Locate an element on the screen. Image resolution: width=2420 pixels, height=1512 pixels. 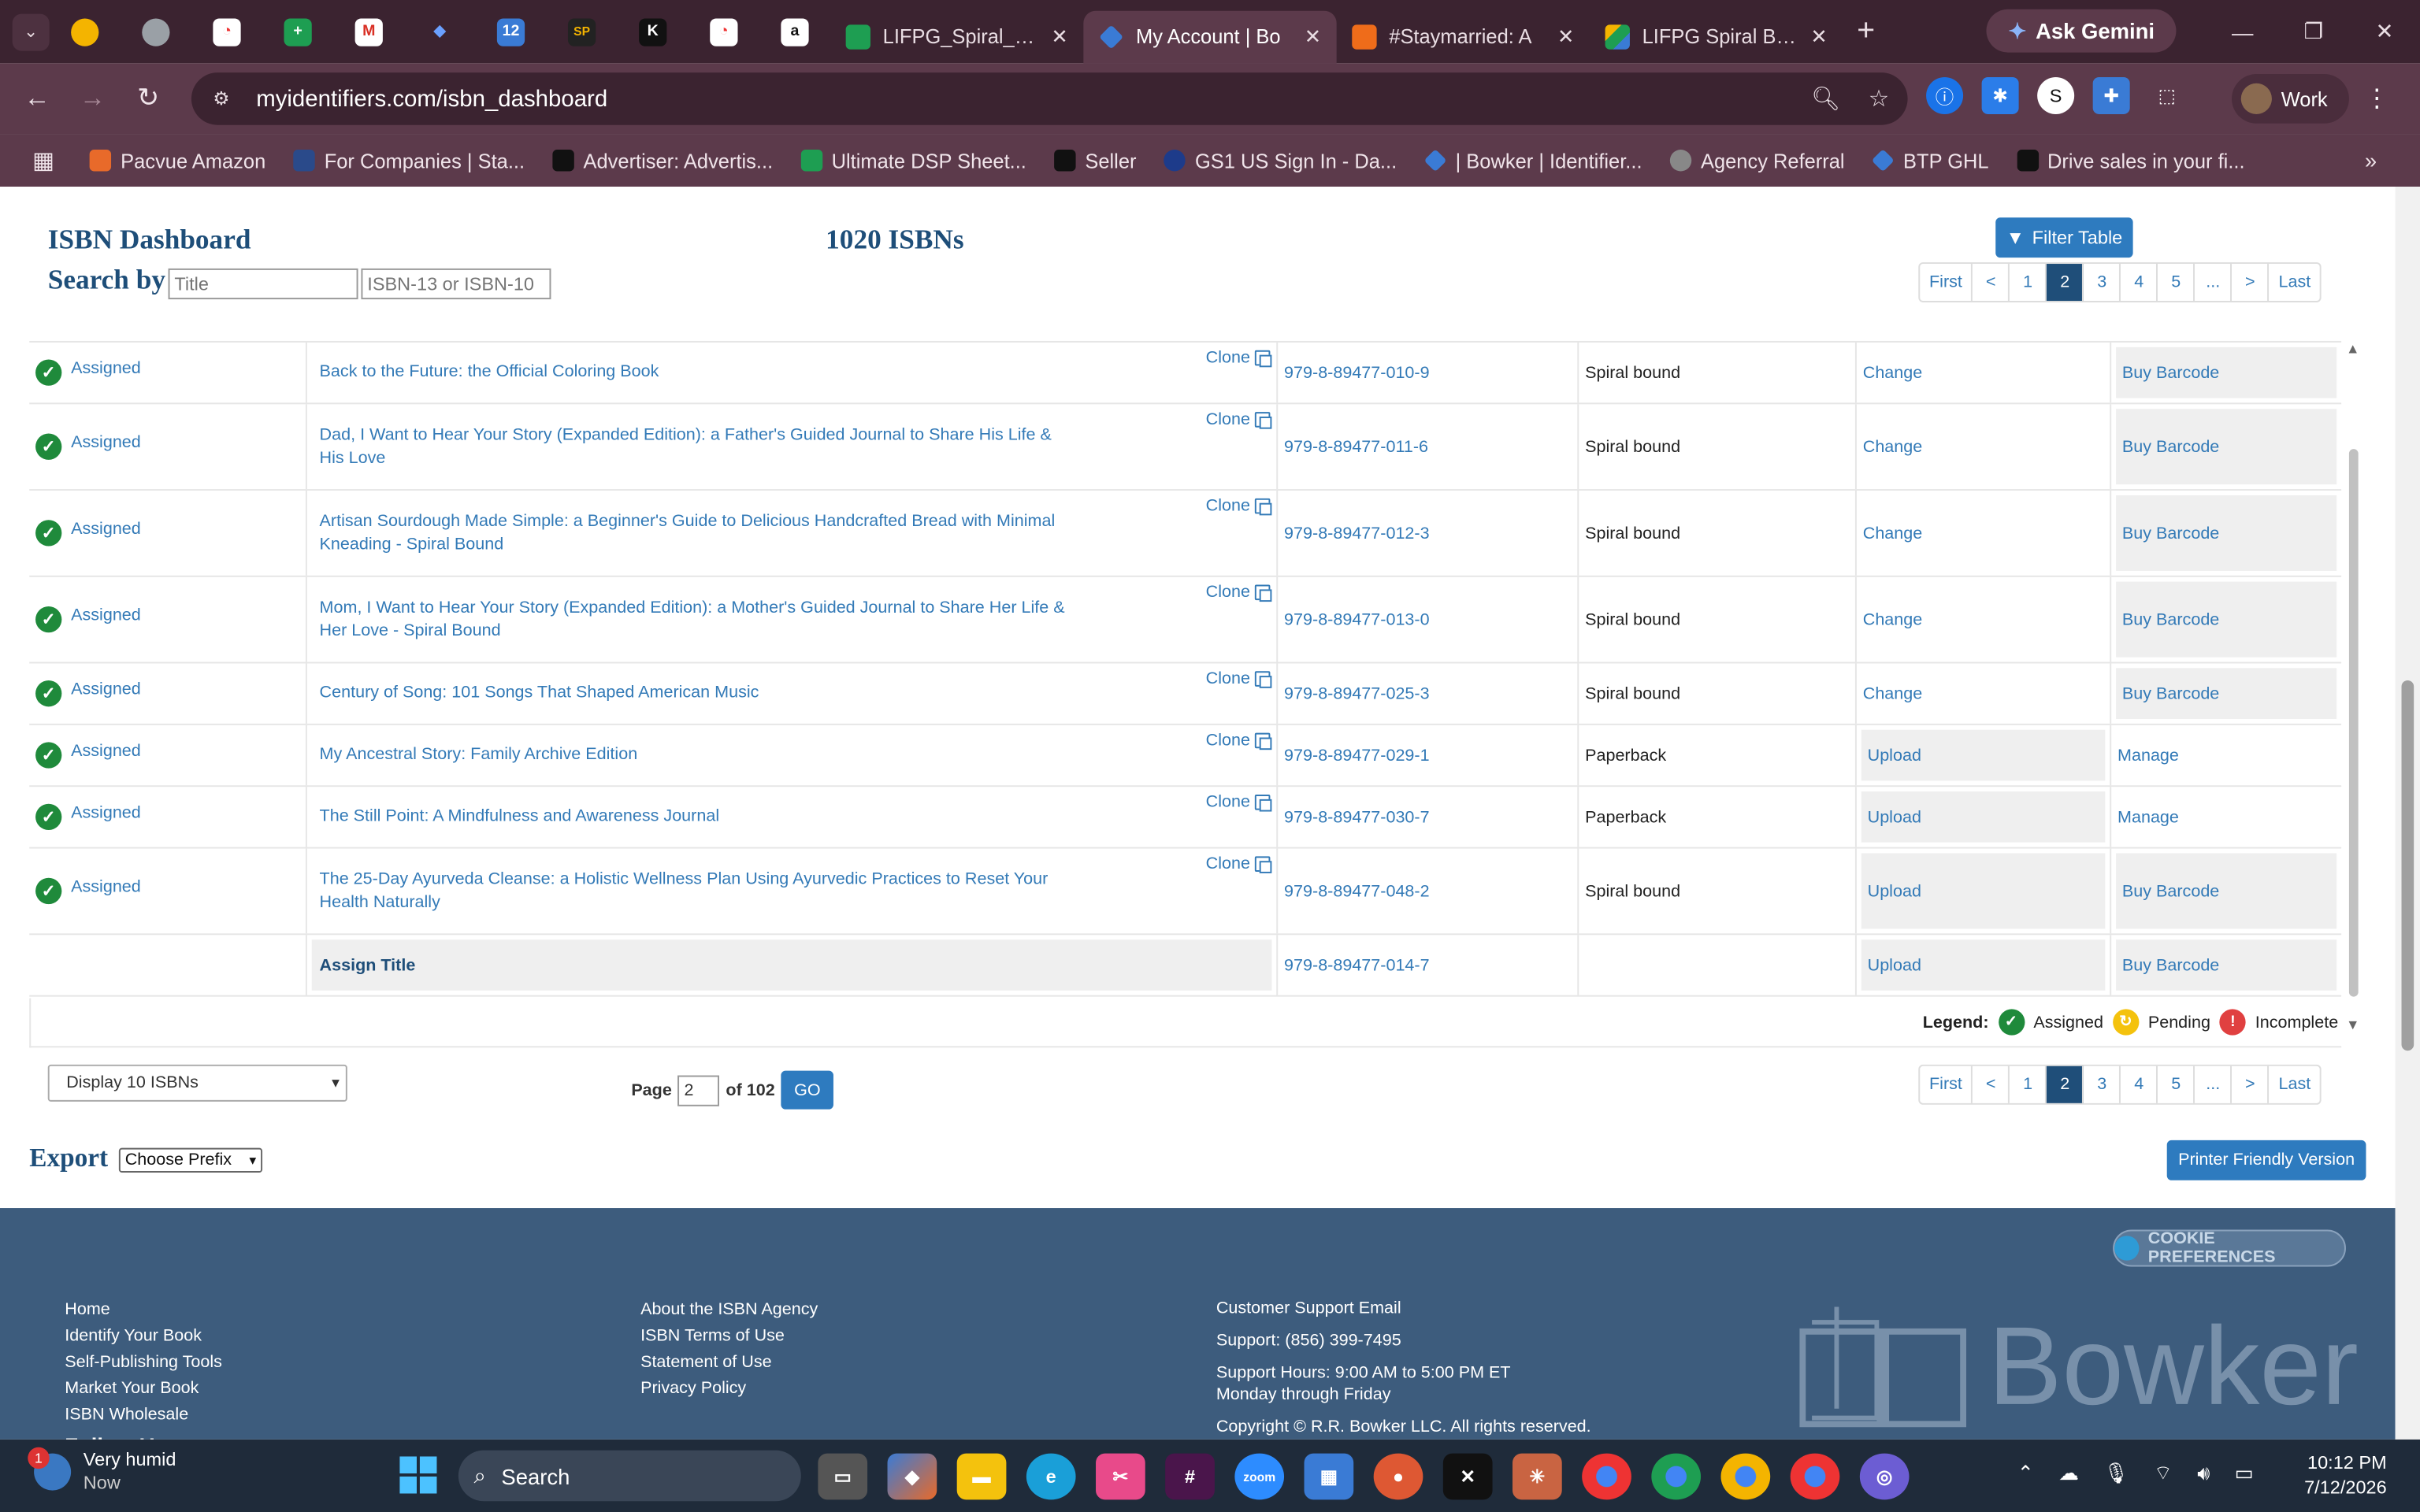
isbn-link: 979-8-89477-011-6 is located at coordinates (1356, 446).